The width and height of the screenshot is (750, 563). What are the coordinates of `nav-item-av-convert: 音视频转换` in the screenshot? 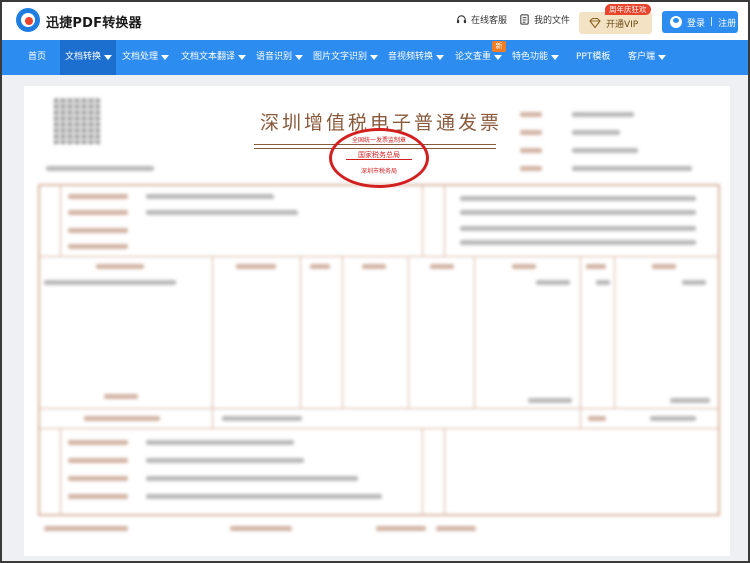 It's located at (416, 57).